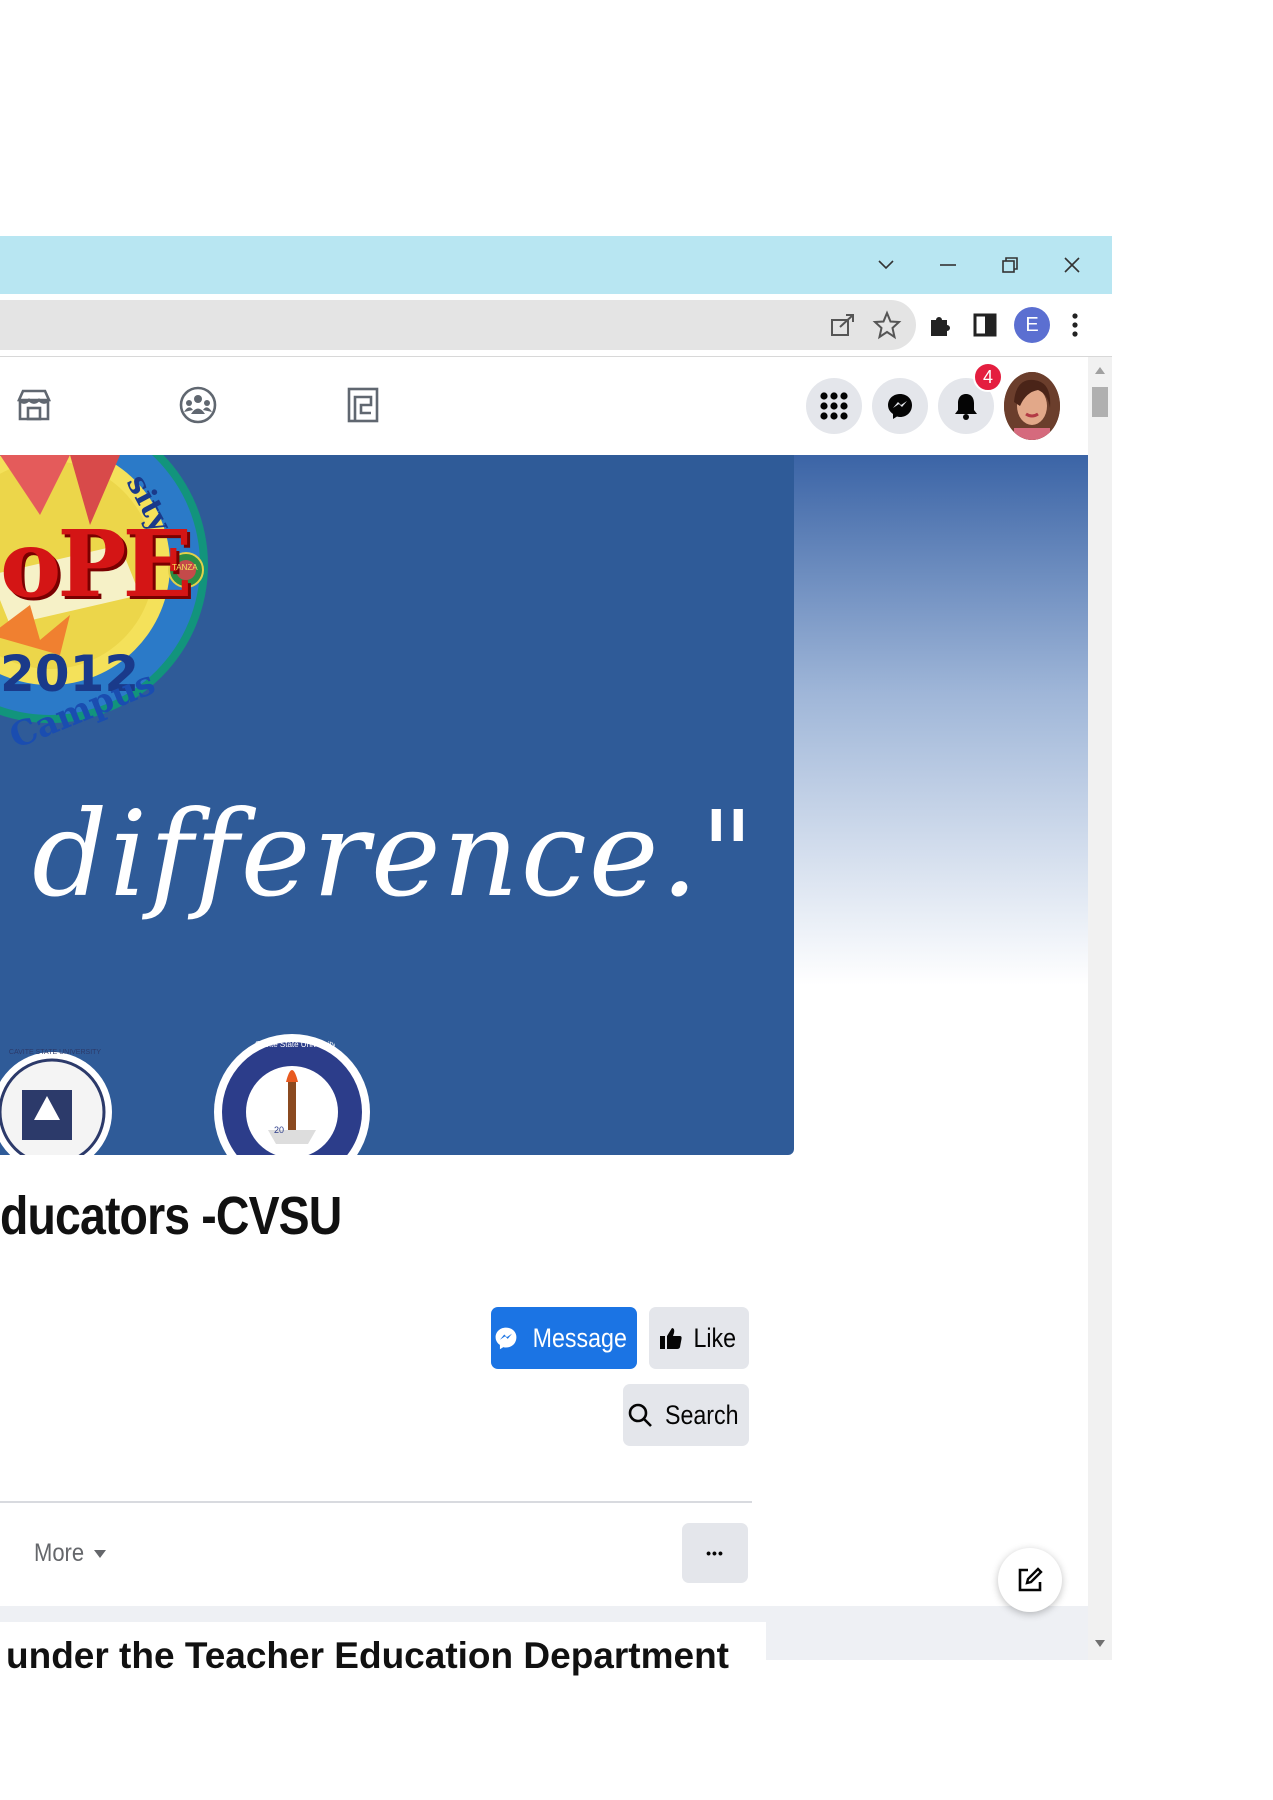 The width and height of the screenshot is (1273, 1800). I want to click on caret-down-icon, so click(99, 1553).